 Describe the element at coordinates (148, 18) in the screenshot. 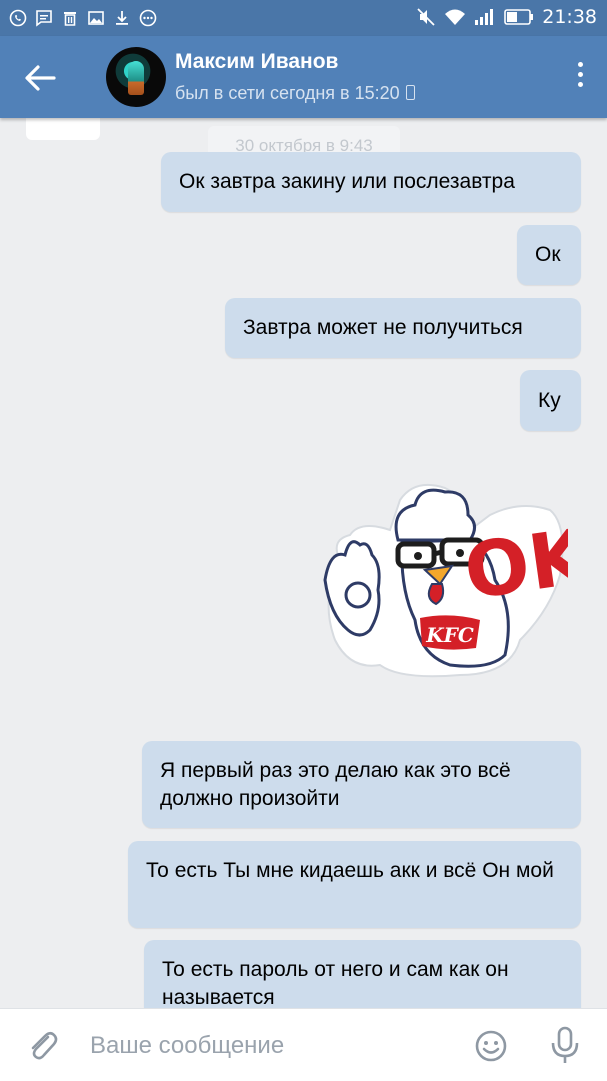

I see `more-circle-icon` at that location.